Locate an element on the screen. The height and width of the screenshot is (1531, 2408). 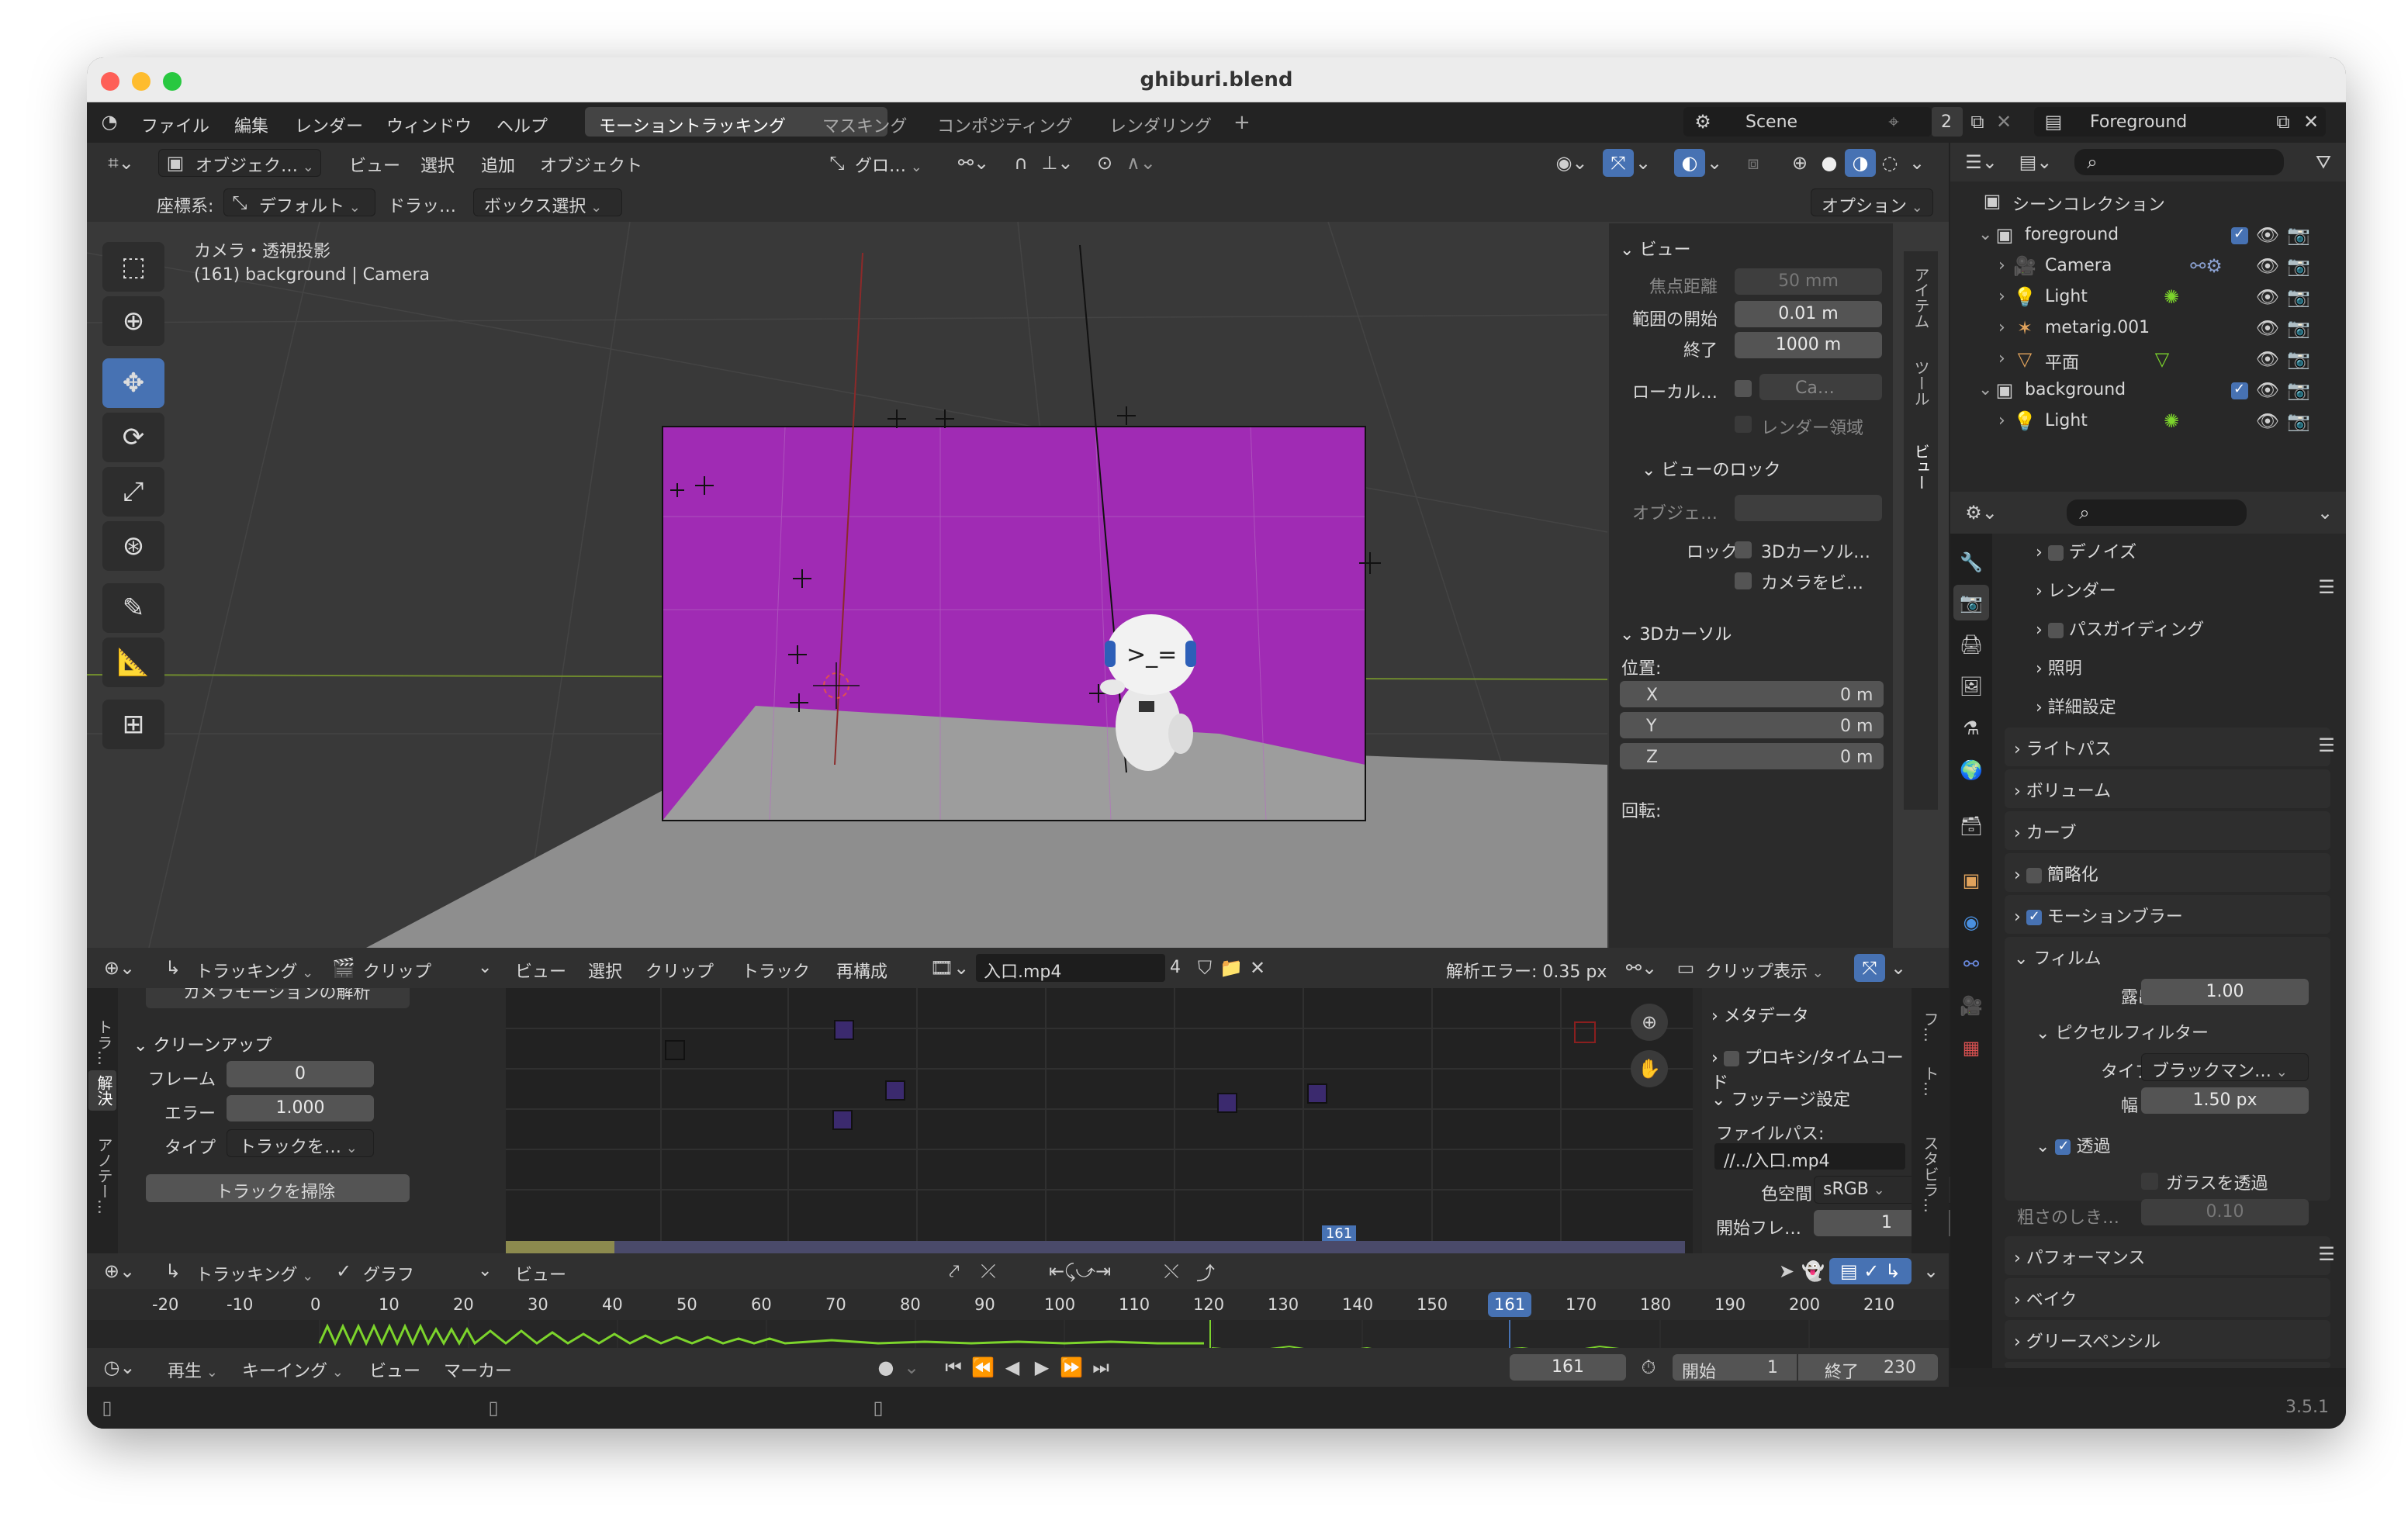
snap-target-icon: ⊥⌄ is located at coordinates (1057, 162).